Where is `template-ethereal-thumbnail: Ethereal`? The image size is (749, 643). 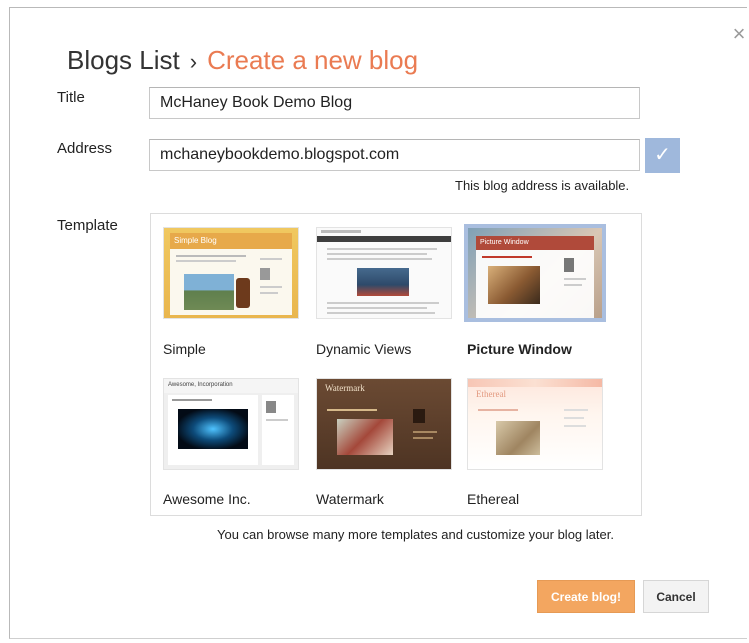
template-ethereal-thumbnail: Ethereal is located at coordinates (535, 424).